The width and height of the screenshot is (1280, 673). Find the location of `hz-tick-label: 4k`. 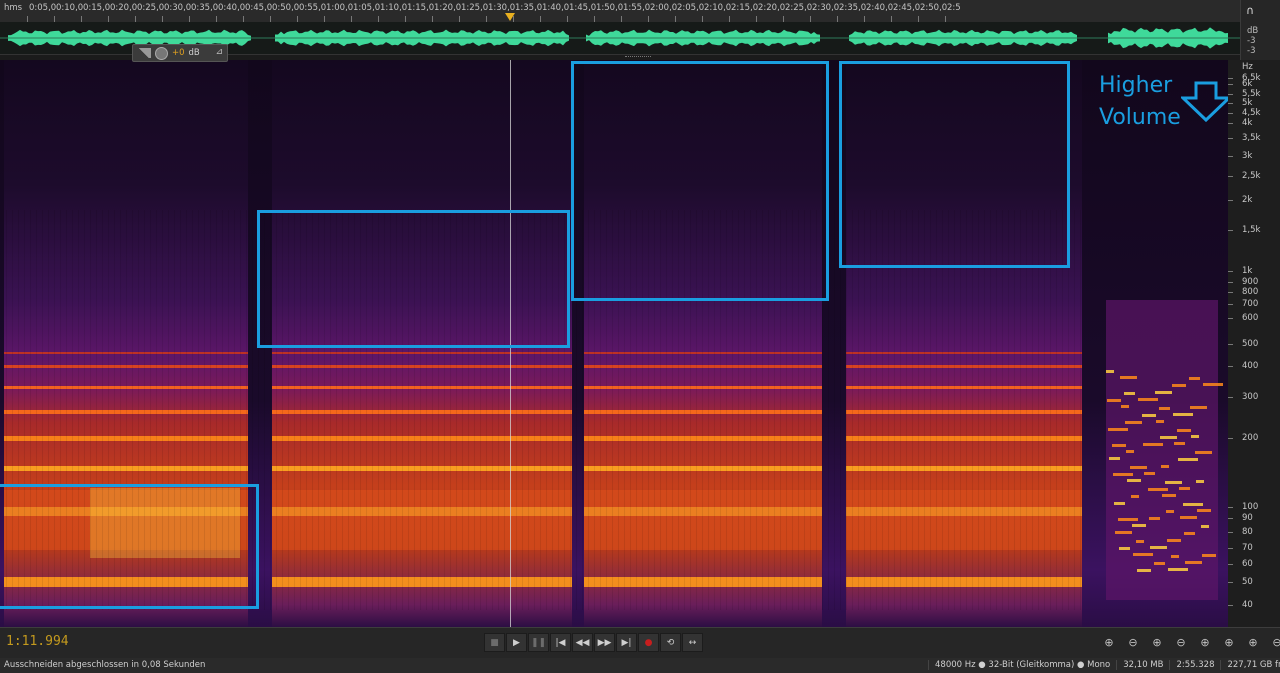

hz-tick-label: 4k is located at coordinates (1247, 123).